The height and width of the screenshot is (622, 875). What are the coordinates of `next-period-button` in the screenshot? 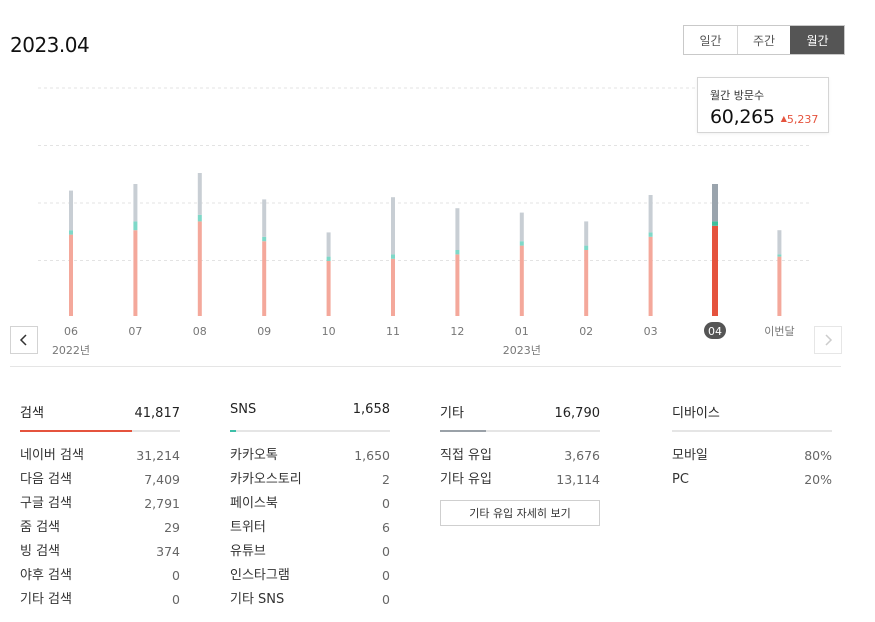 It's located at (828, 340).